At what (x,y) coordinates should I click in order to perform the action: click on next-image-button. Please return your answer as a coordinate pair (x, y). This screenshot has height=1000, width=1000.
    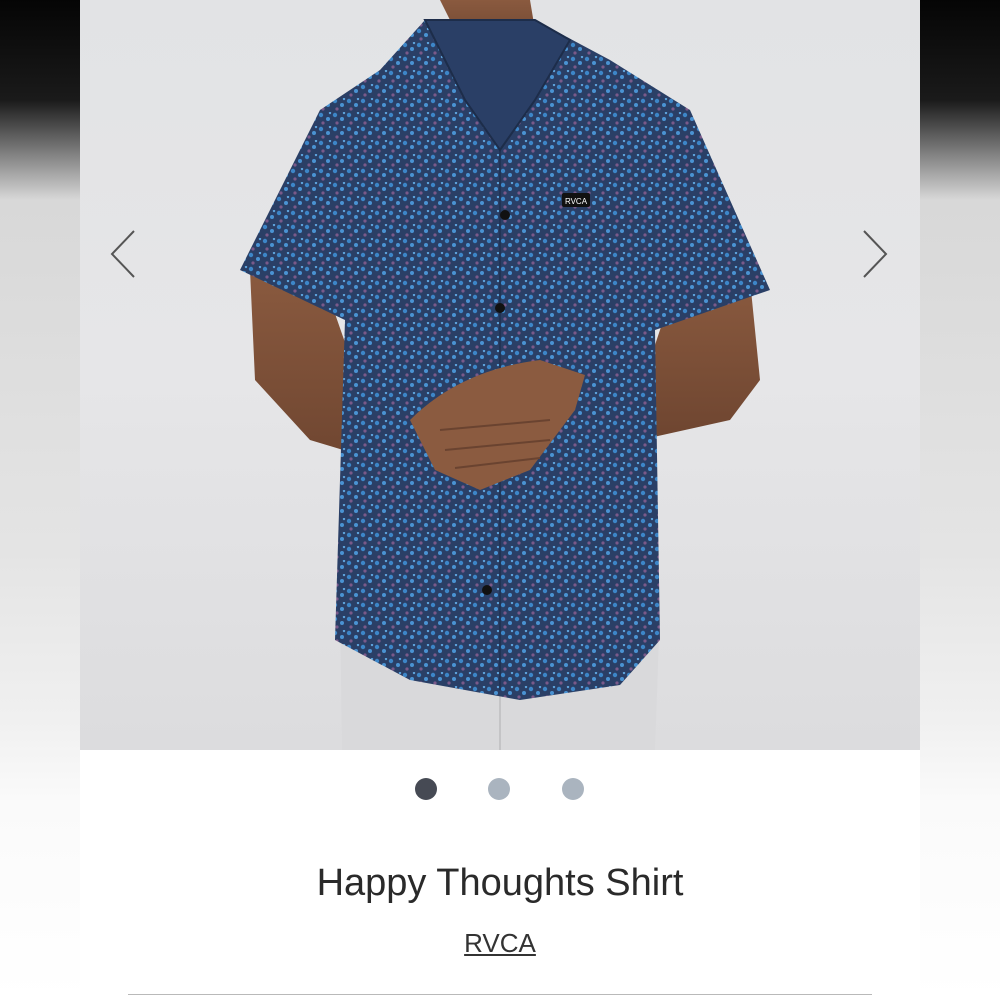
    Looking at the image, I should click on (875, 254).